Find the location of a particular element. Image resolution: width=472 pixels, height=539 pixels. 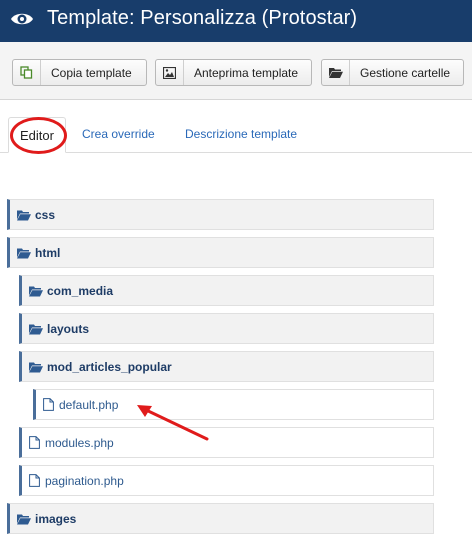

page-header: Template: Personalizza (Protostar) is located at coordinates (236, 21).